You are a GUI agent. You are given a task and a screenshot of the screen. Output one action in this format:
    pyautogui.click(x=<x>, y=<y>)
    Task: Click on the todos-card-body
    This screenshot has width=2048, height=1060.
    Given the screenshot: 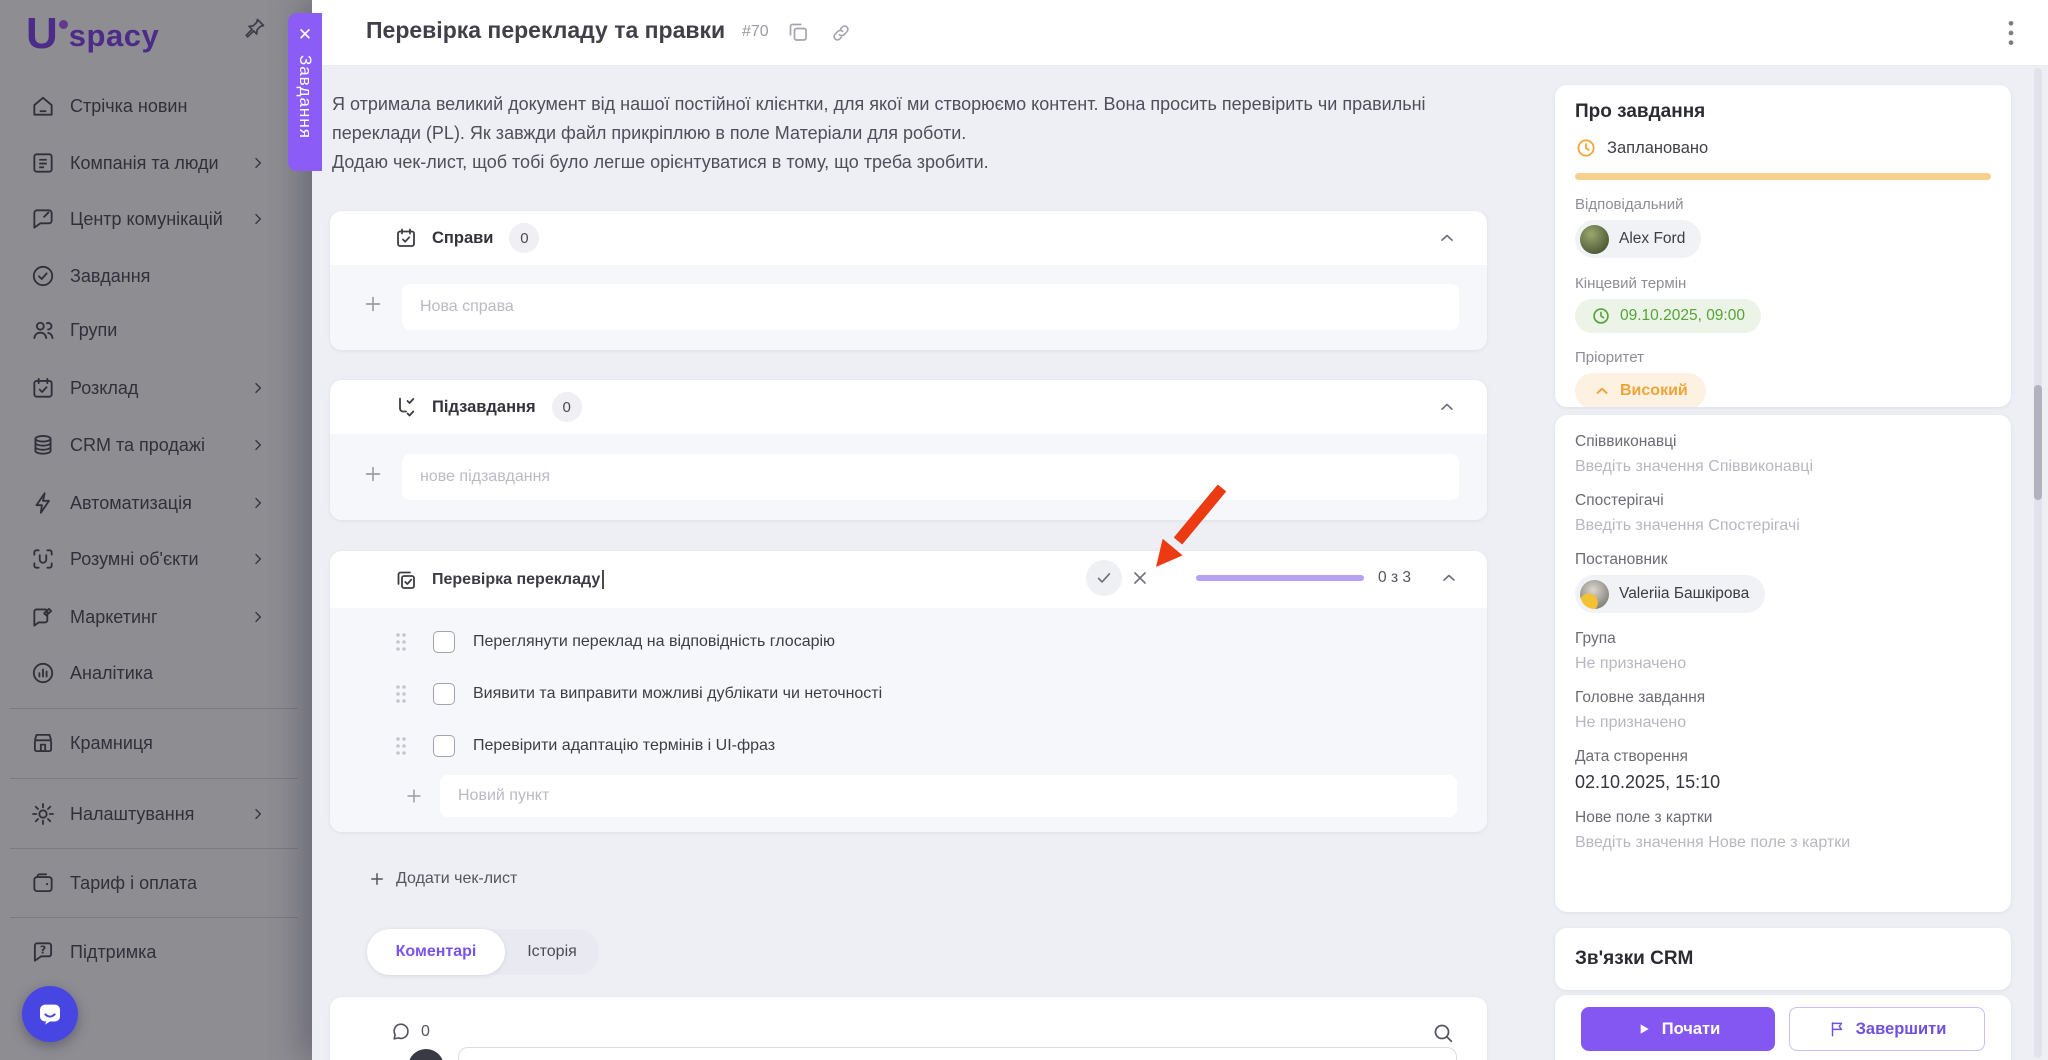 What is the action you would take?
    pyautogui.click(x=908, y=307)
    